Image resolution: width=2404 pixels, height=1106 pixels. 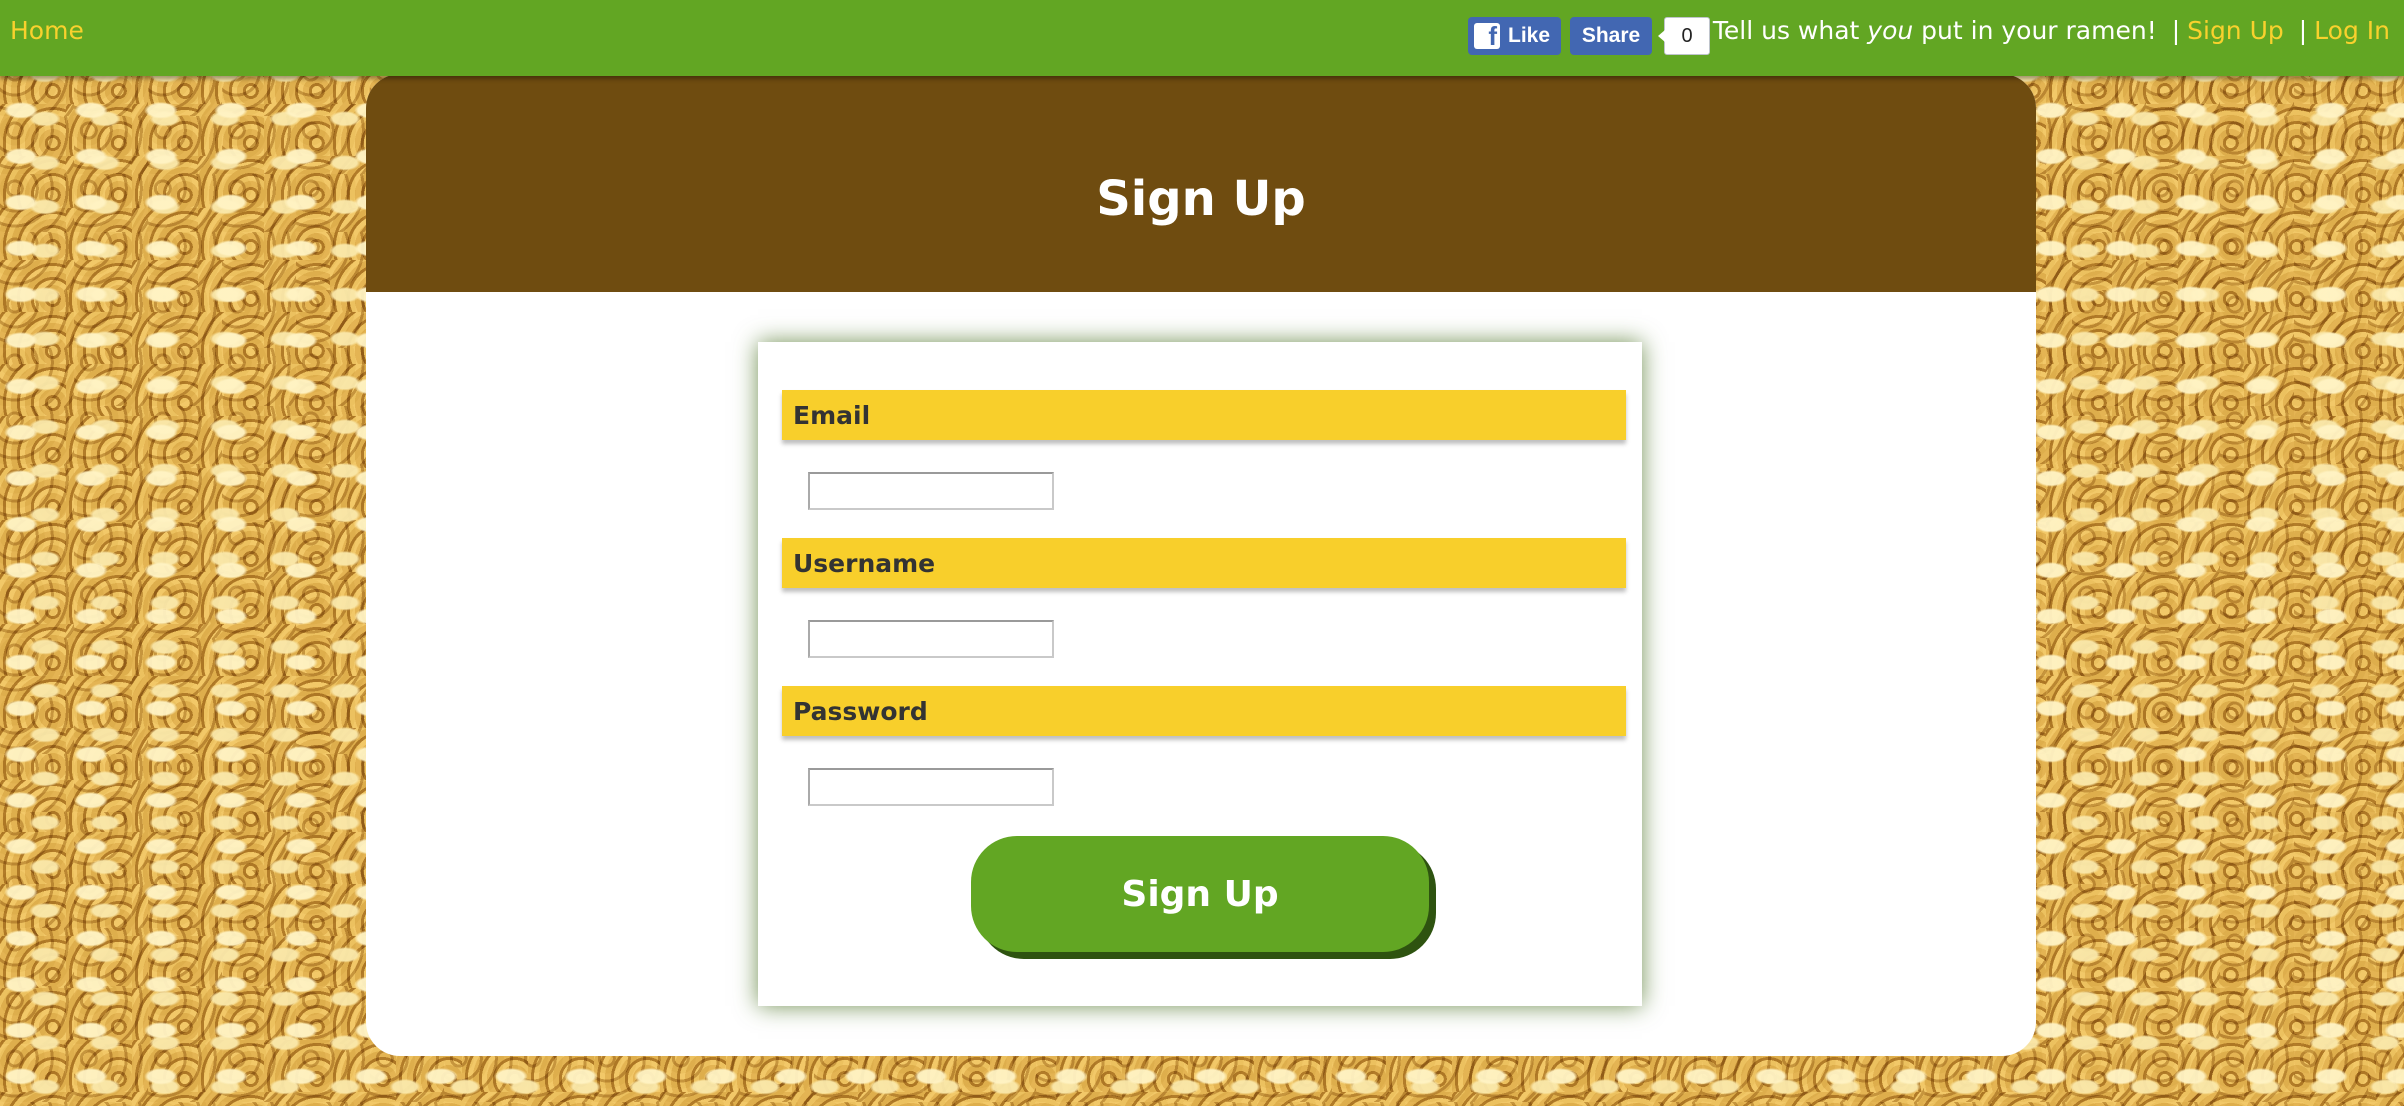 I want to click on share-count-badge: 0, so click(x=1684, y=36).